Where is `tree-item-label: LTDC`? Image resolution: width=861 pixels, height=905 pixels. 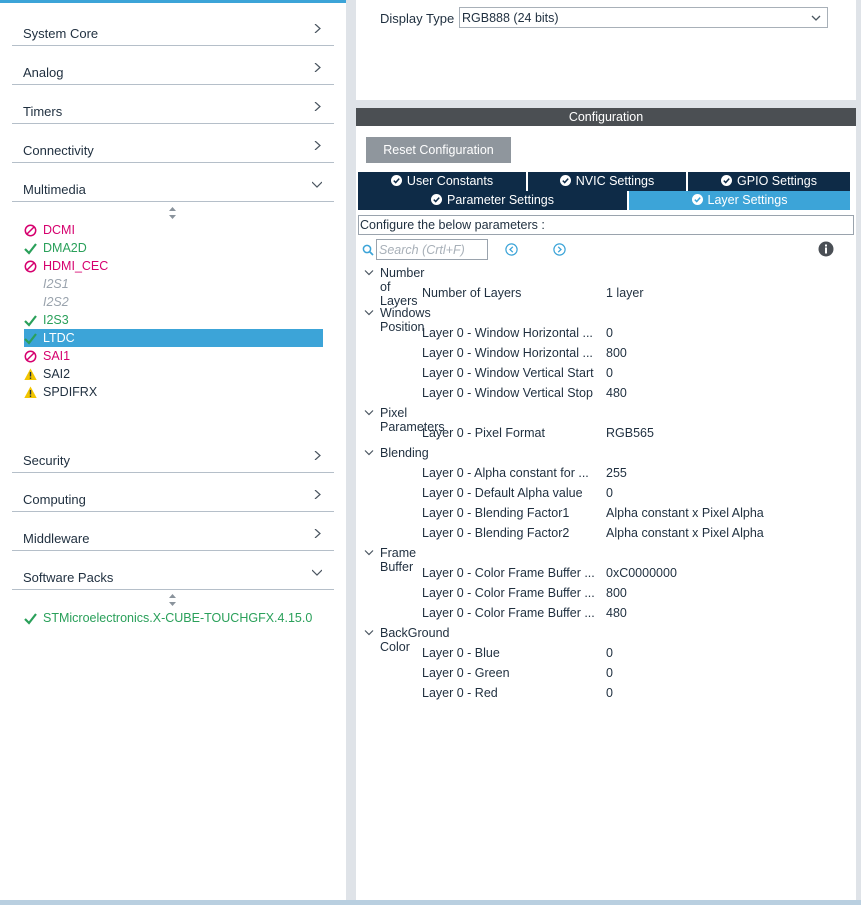
tree-item-label: LTDC is located at coordinates (59, 338).